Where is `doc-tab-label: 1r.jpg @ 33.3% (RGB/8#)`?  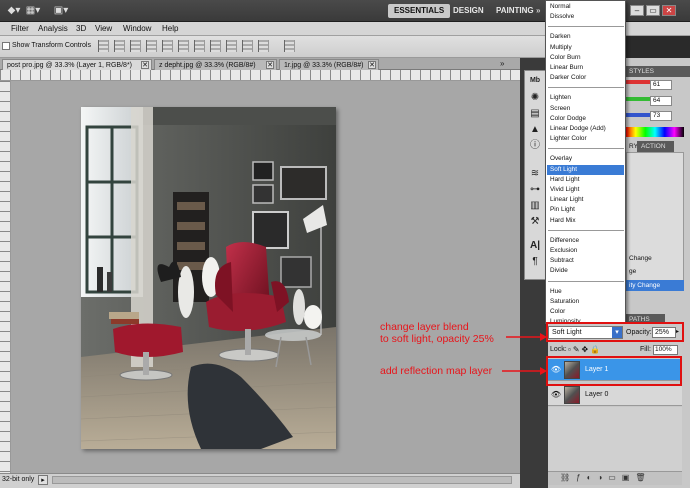
doc-tab-label: 1r.jpg @ 33.3% (RGB/8#) is located at coordinates (324, 65).